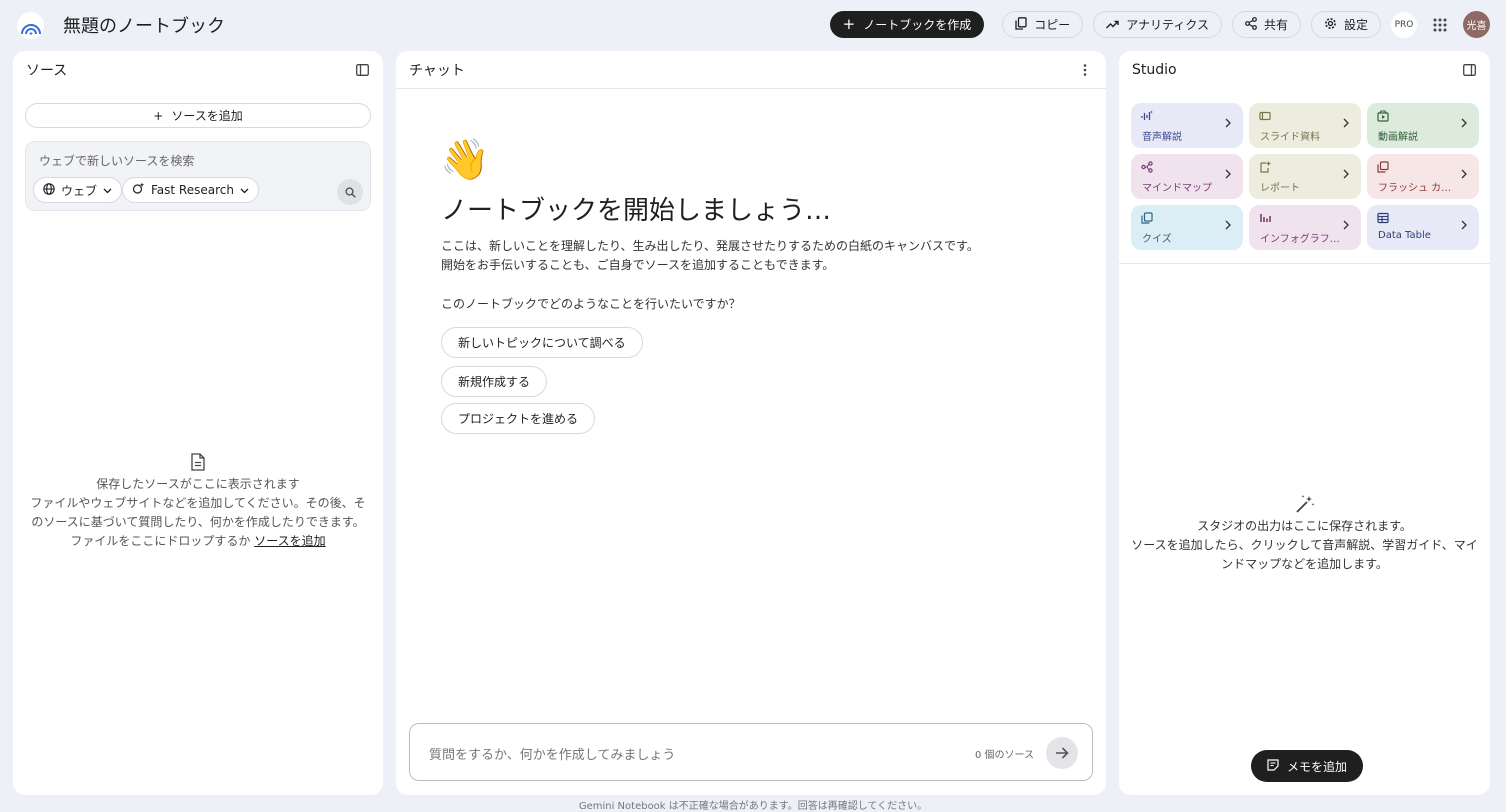 The width and height of the screenshot is (1506, 812). I want to click on trending-up-icon, so click(1112, 25).